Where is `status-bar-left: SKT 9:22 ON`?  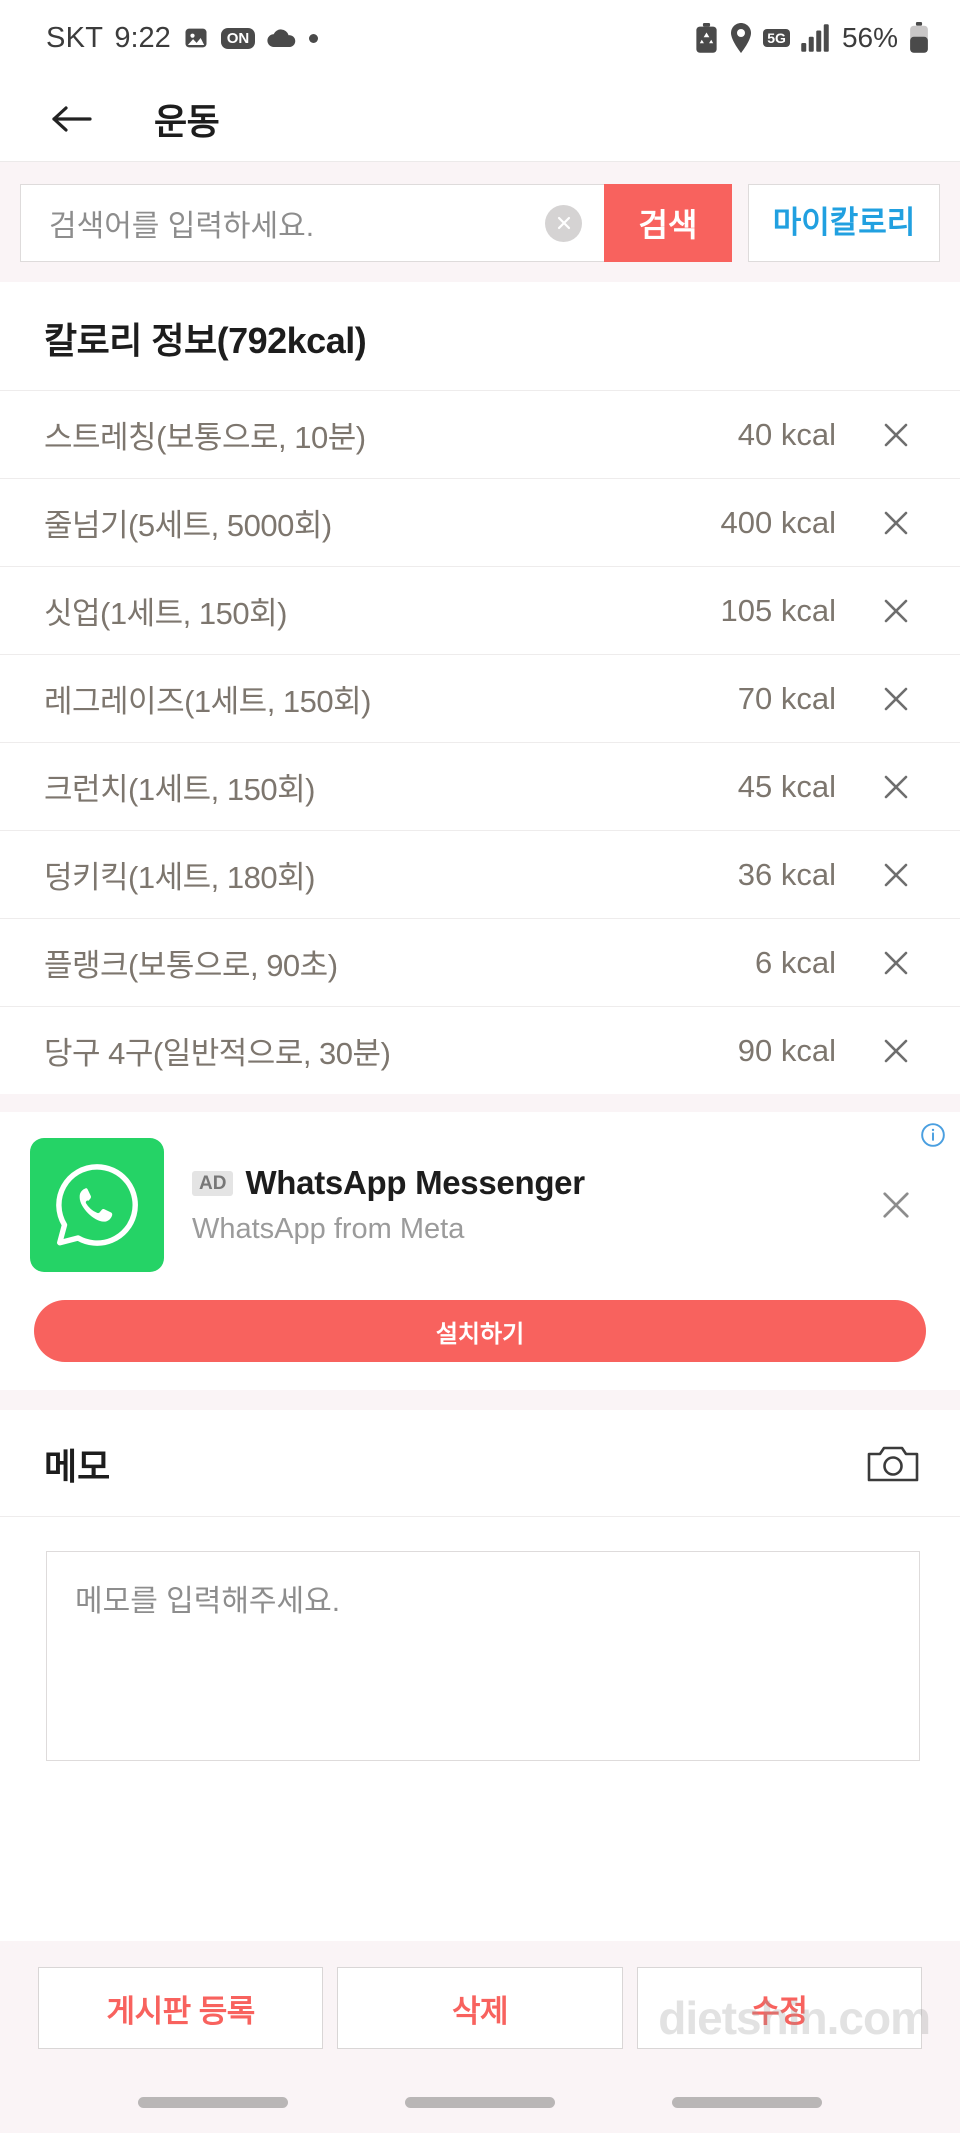 status-bar-left: SKT 9:22 ON is located at coordinates (182, 38).